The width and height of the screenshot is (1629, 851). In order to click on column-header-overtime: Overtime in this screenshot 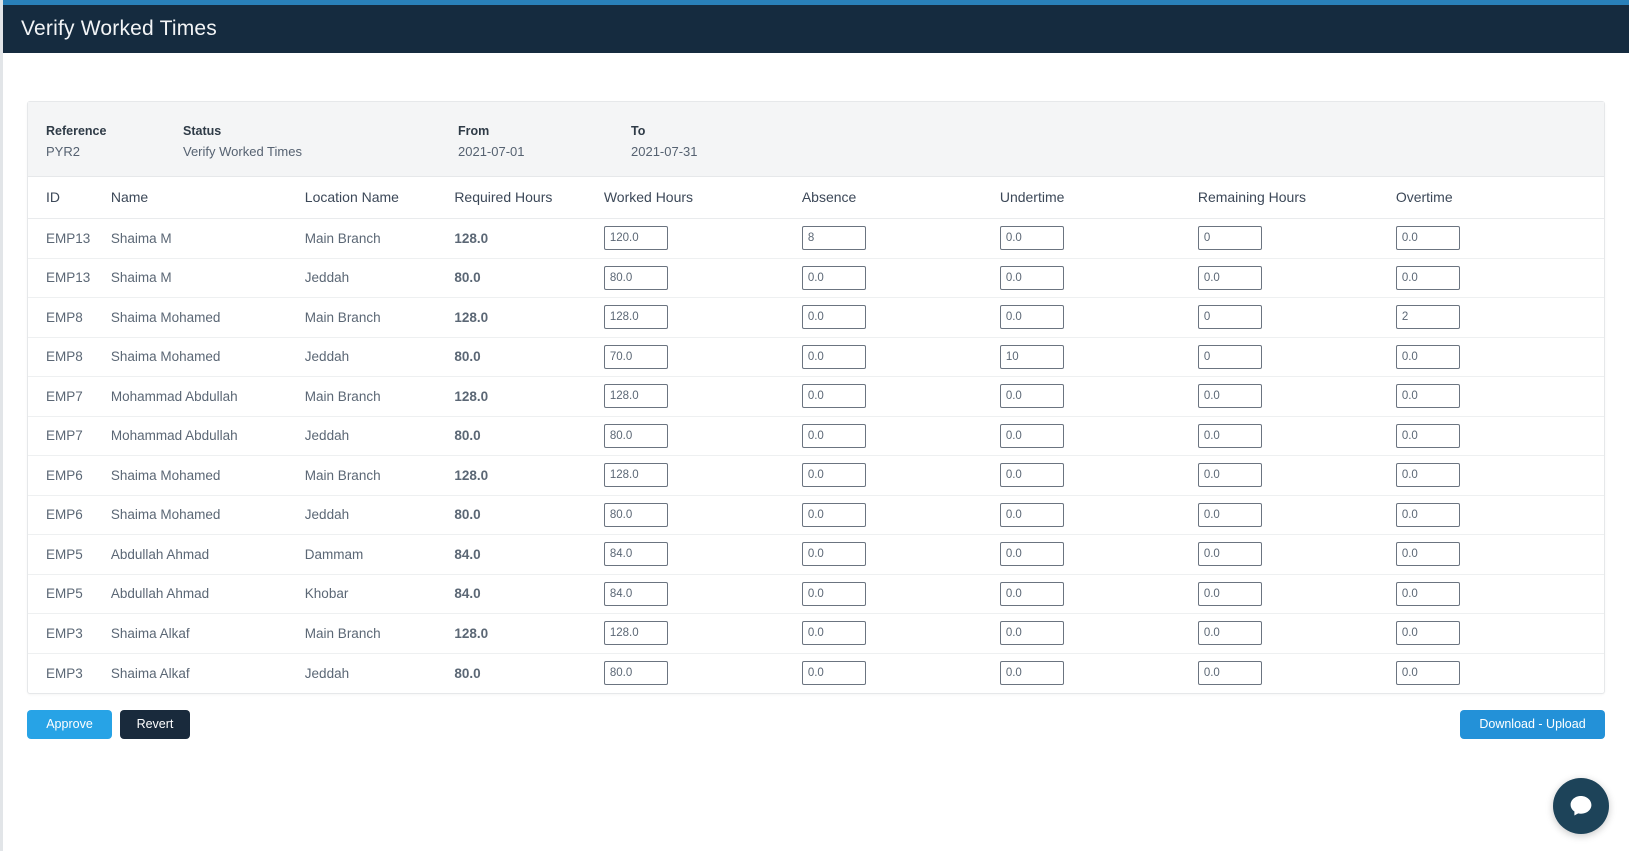, I will do `click(1499, 198)`.